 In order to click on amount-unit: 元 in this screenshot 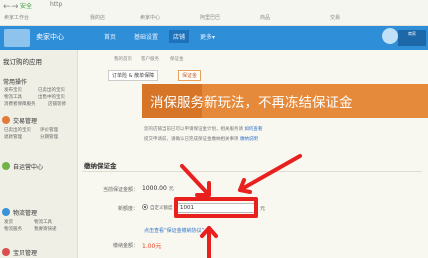, I will do `click(263, 209)`.